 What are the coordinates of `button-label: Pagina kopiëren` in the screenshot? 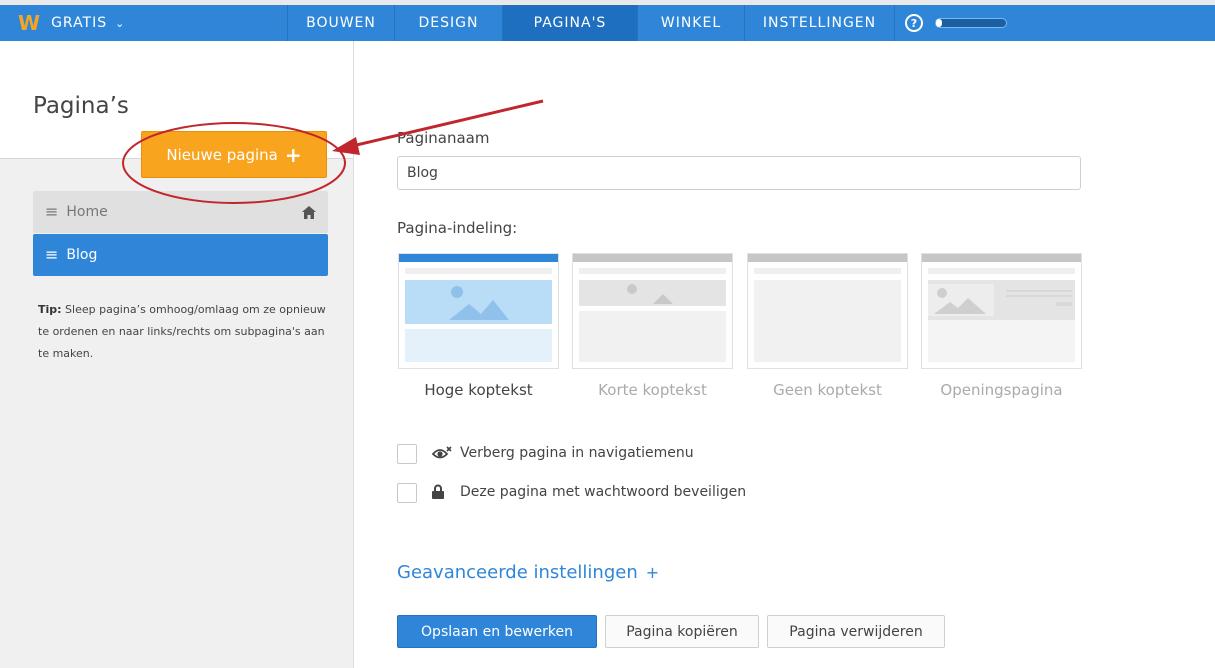 It's located at (682, 631).